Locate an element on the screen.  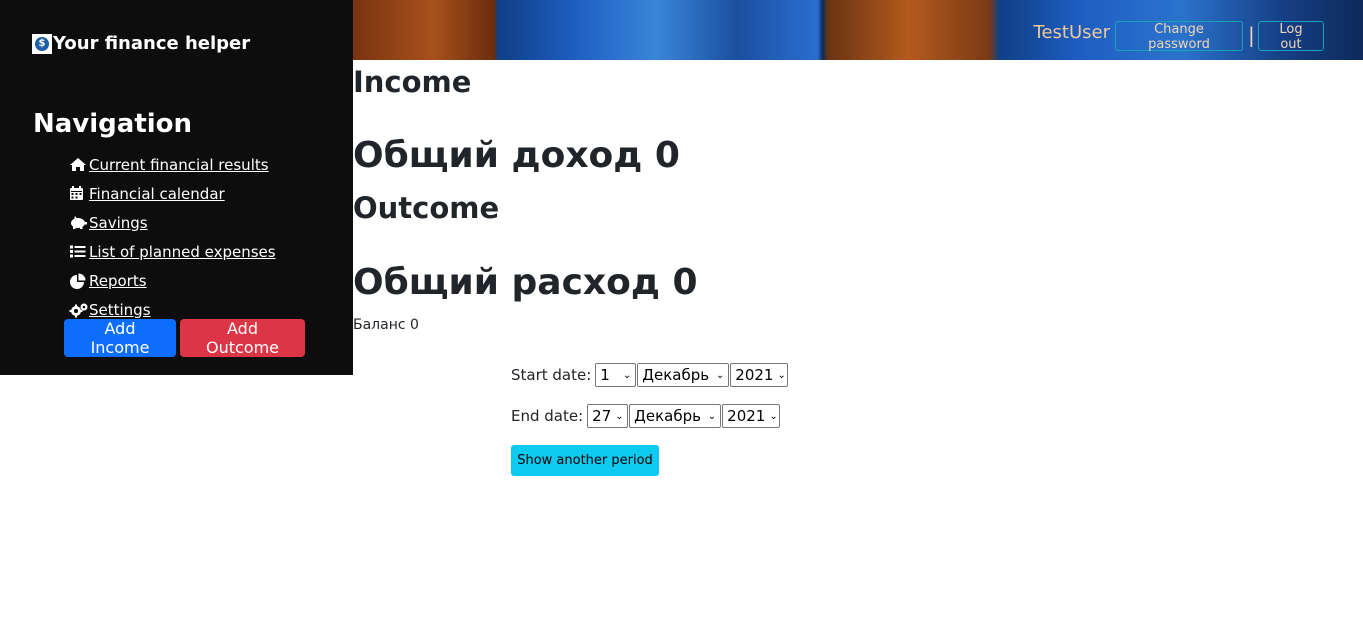
gears-icon is located at coordinates (78, 310).